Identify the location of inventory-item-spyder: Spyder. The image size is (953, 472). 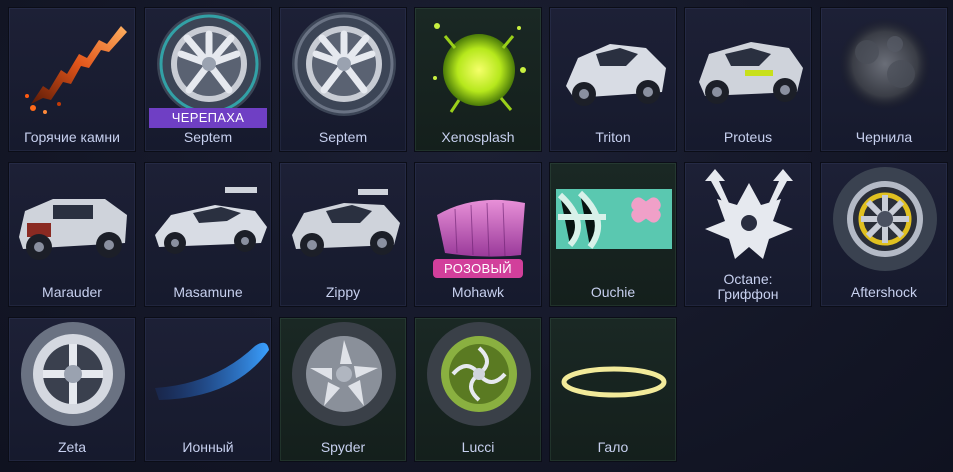
(343, 389).